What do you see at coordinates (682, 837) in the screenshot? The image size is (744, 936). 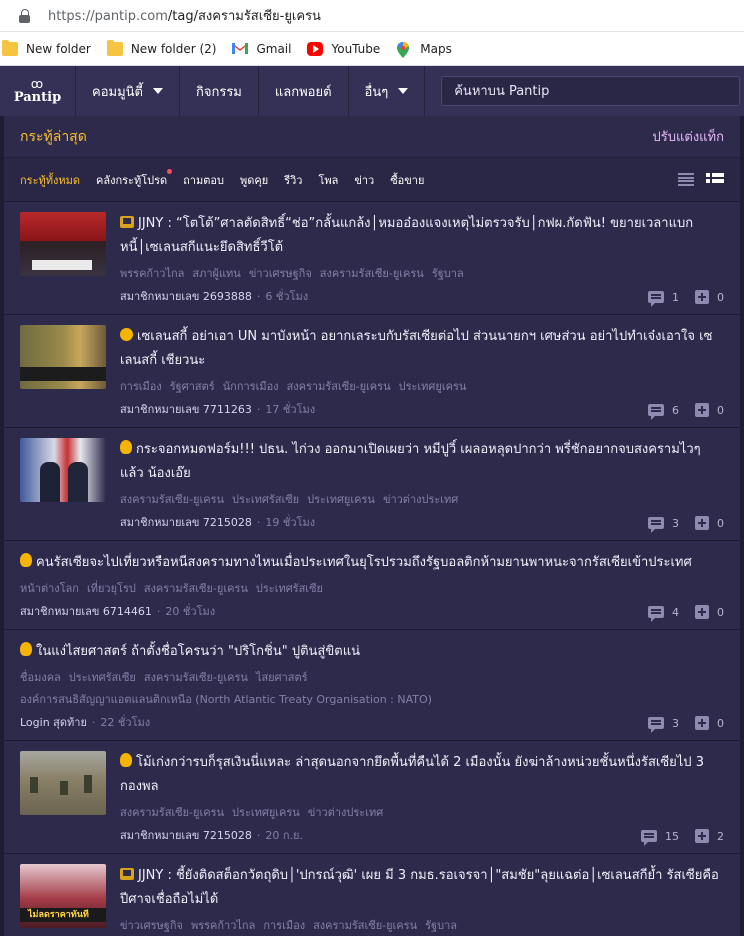 I see `thread-stats: 15 2` at bounding box center [682, 837].